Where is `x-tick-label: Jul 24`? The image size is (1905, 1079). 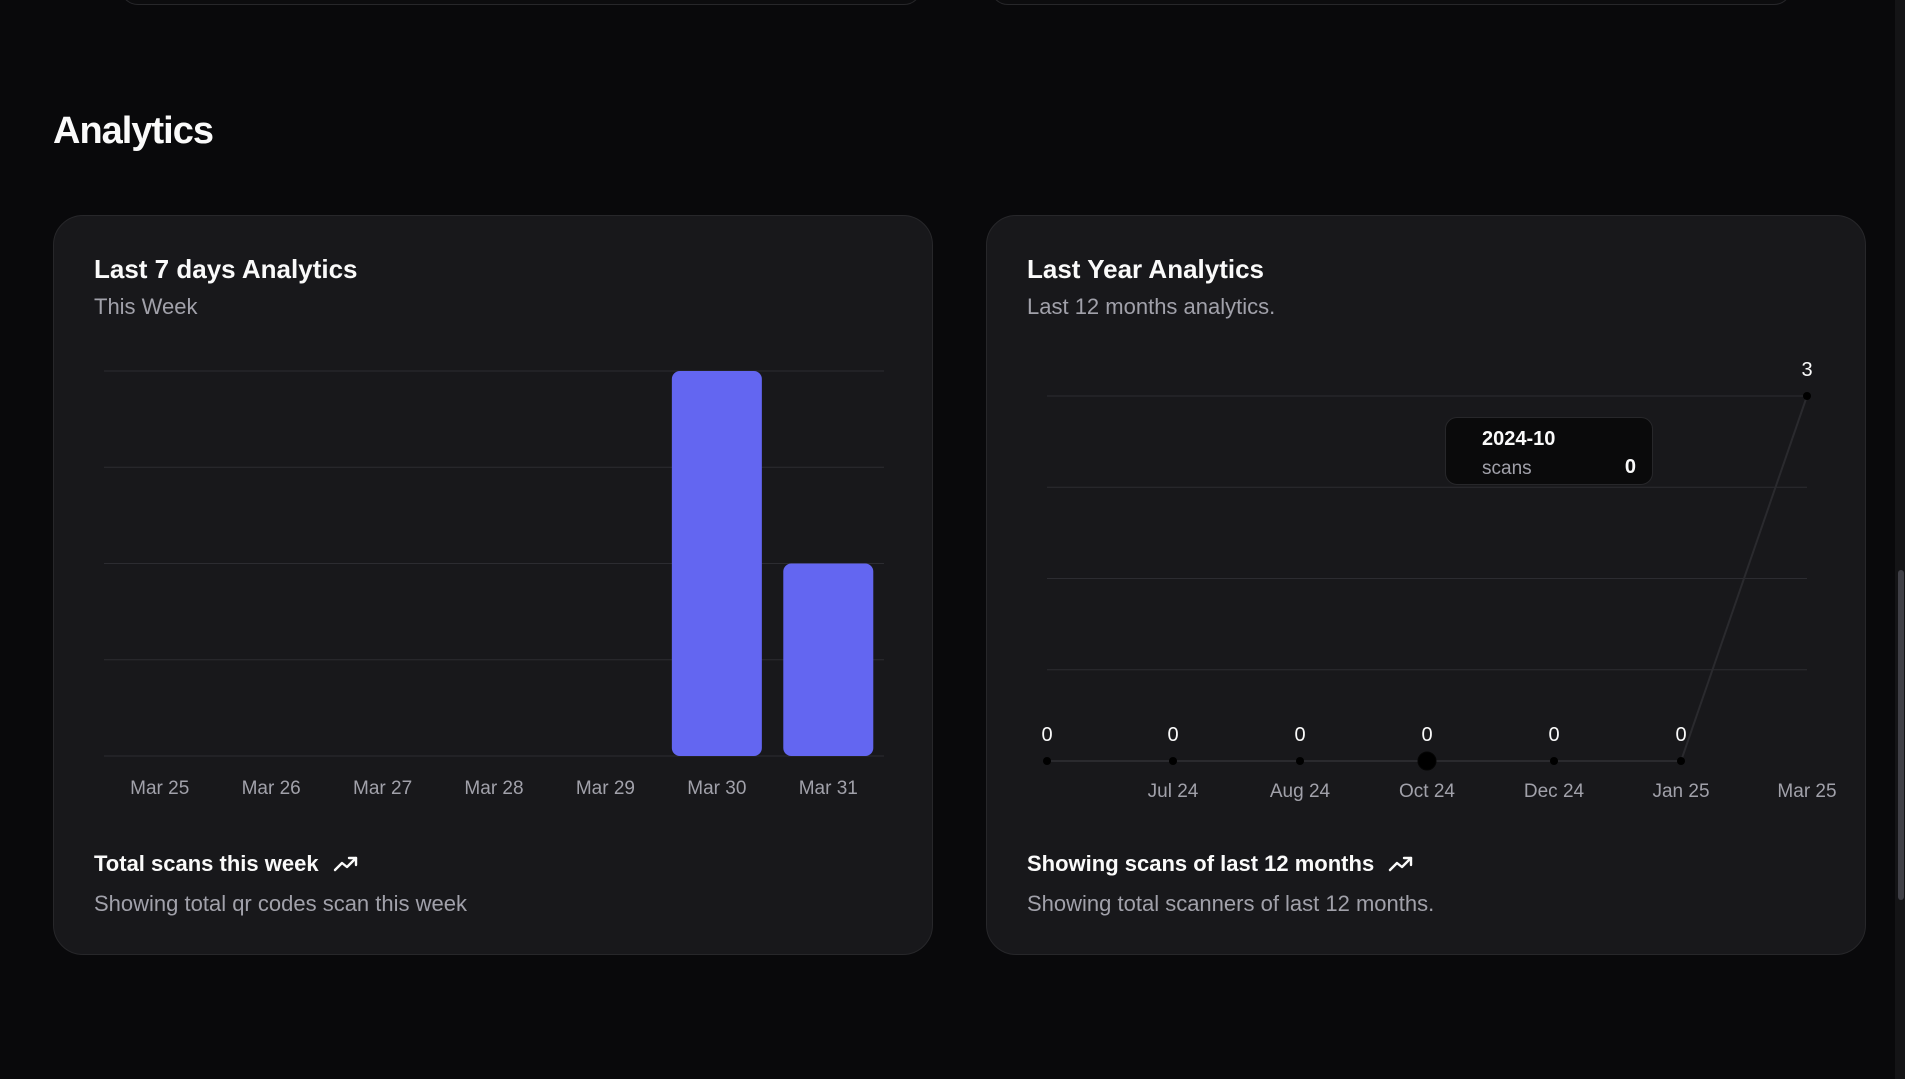
x-tick-label: Jul 24 is located at coordinates (1173, 791).